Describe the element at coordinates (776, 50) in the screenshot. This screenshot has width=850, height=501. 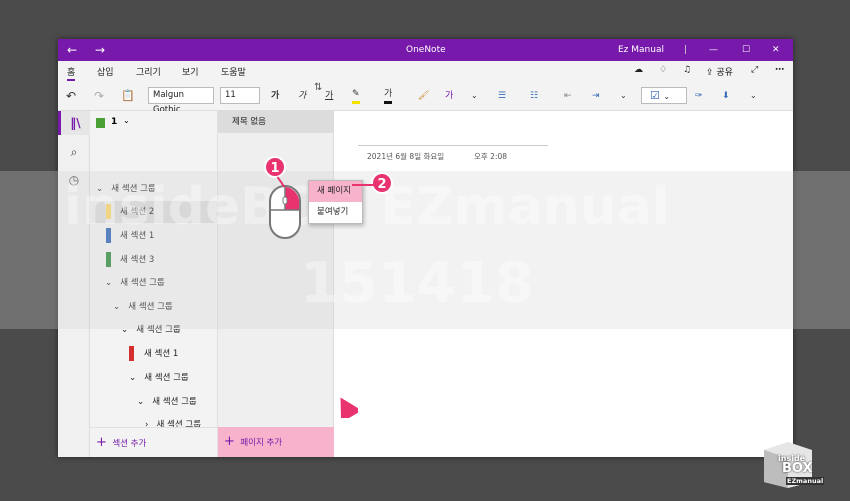
I see `close-button: ✕` at that location.